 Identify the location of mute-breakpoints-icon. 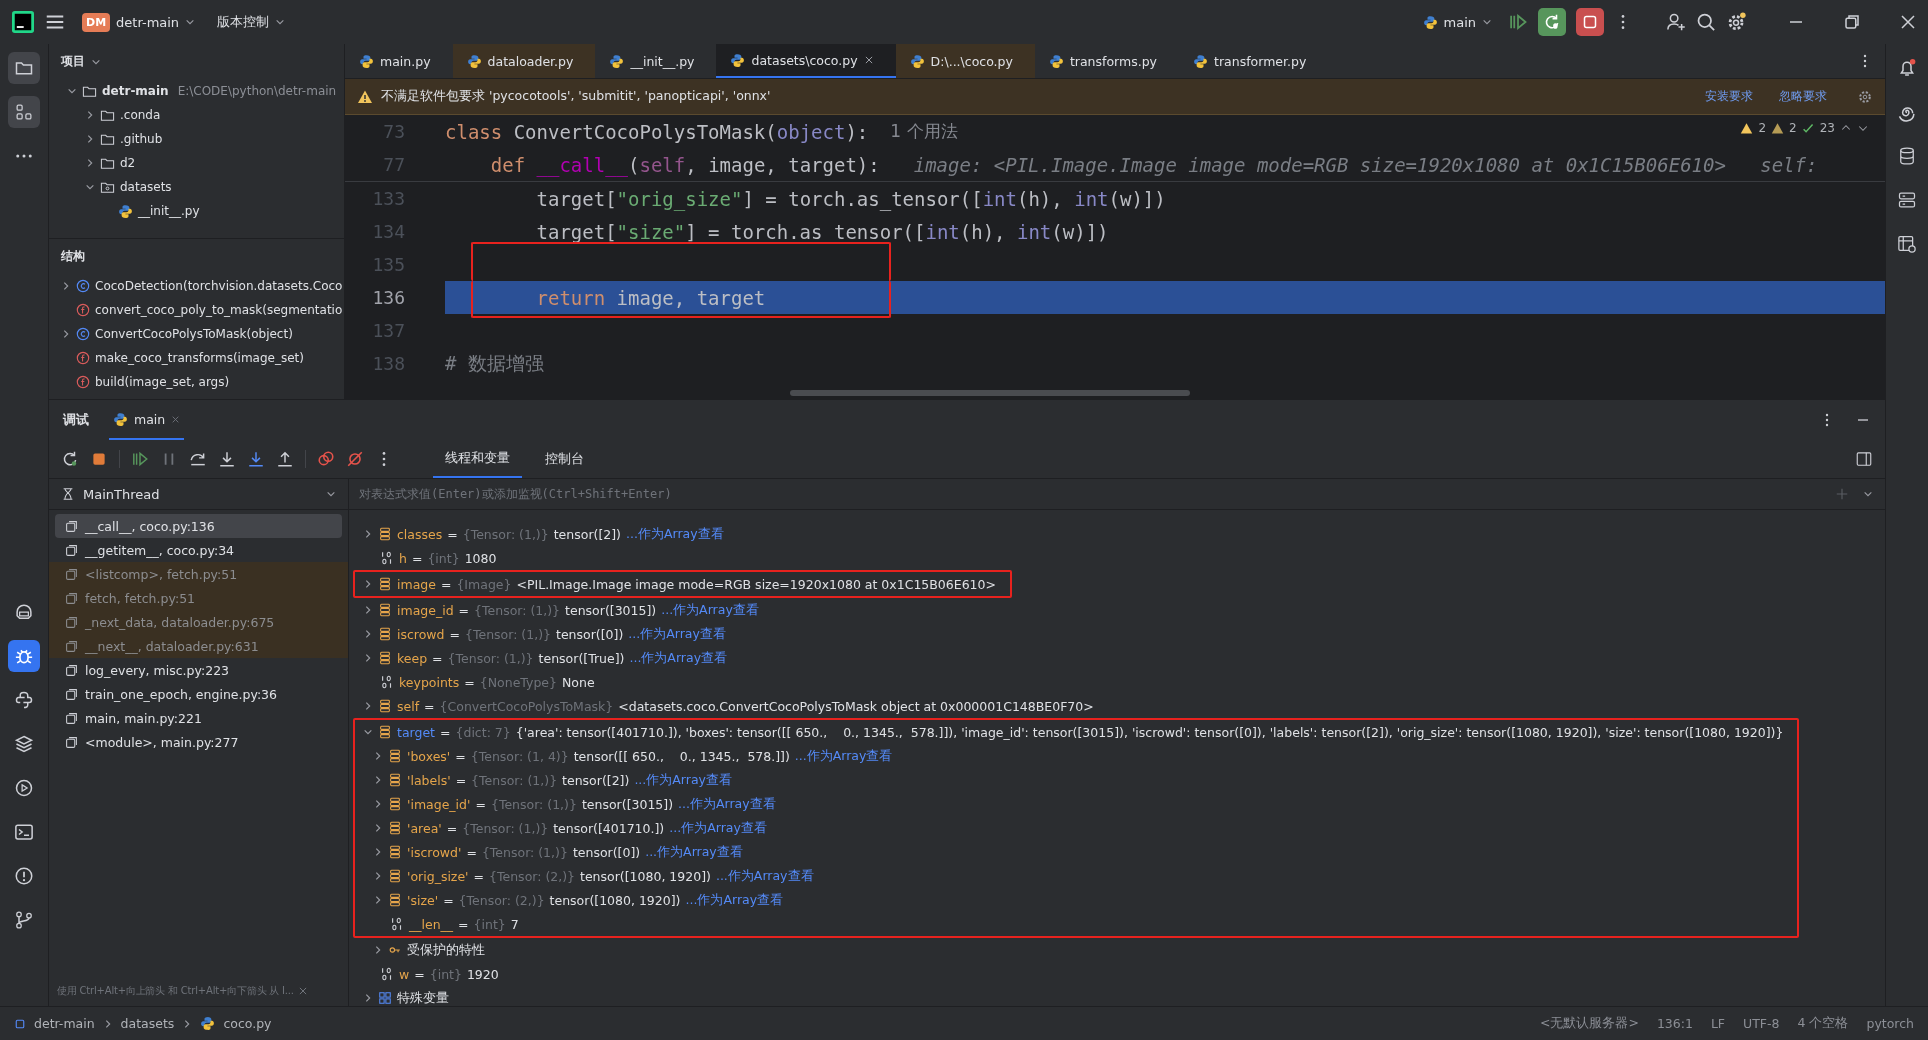
(355, 459).